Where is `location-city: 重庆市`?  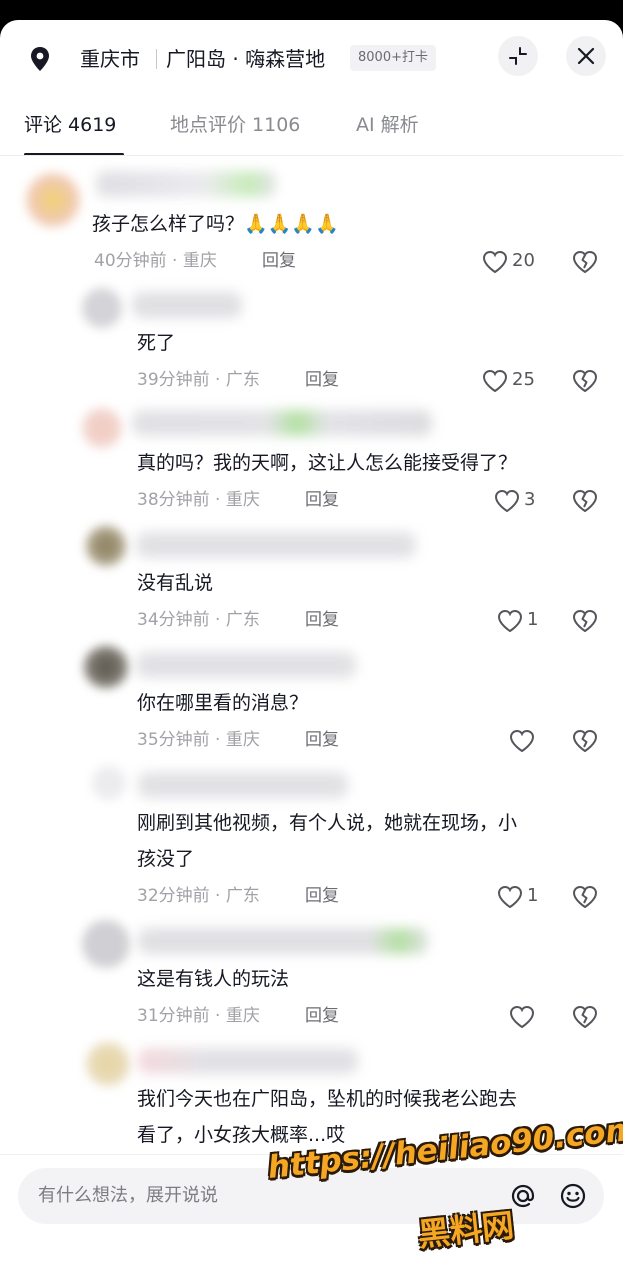
location-city: 重庆市 is located at coordinates (110, 59).